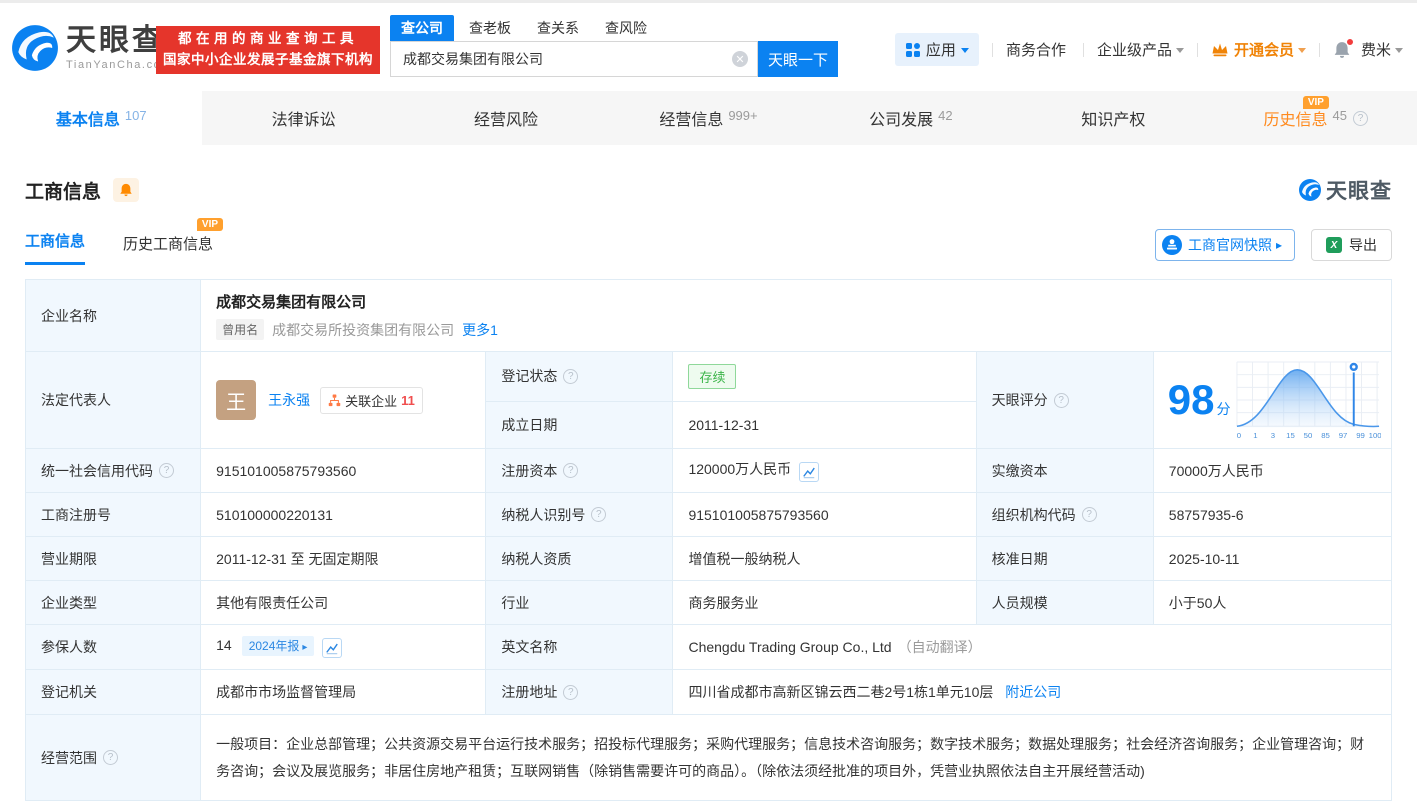 The image size is (1417, 803). I want to click on vip-upgrade-label: 开通会员, so click(1263, 50).